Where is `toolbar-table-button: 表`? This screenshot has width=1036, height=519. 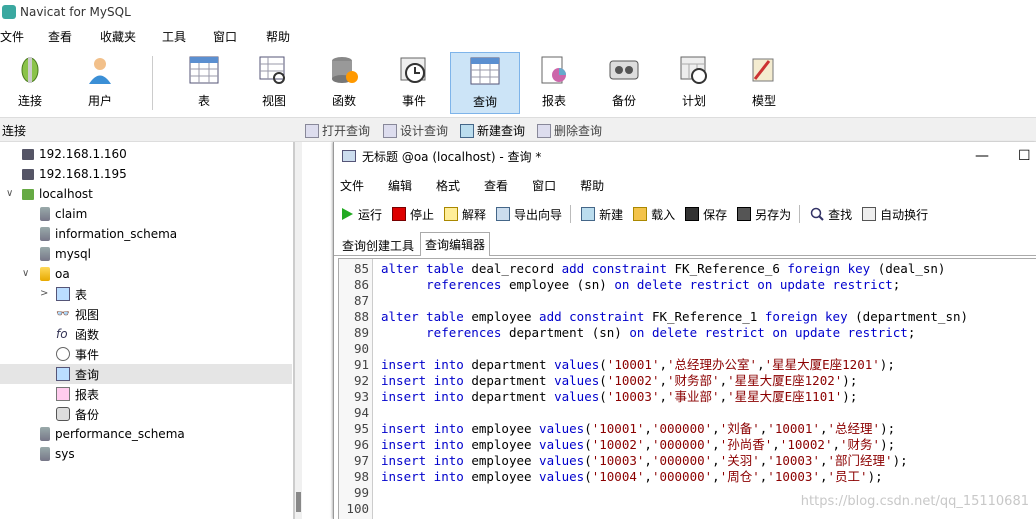
toolbar-table-button: 表 is located at coordinates (204, 83).